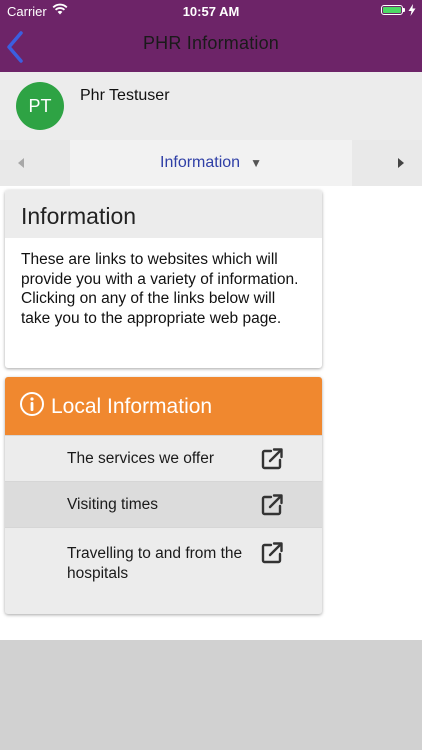 This screenshot has height=750, width=422. Describe the element at coordinates (163, 504) in the screenshot. I see `link-visiting-times: Visiting times` at that location.